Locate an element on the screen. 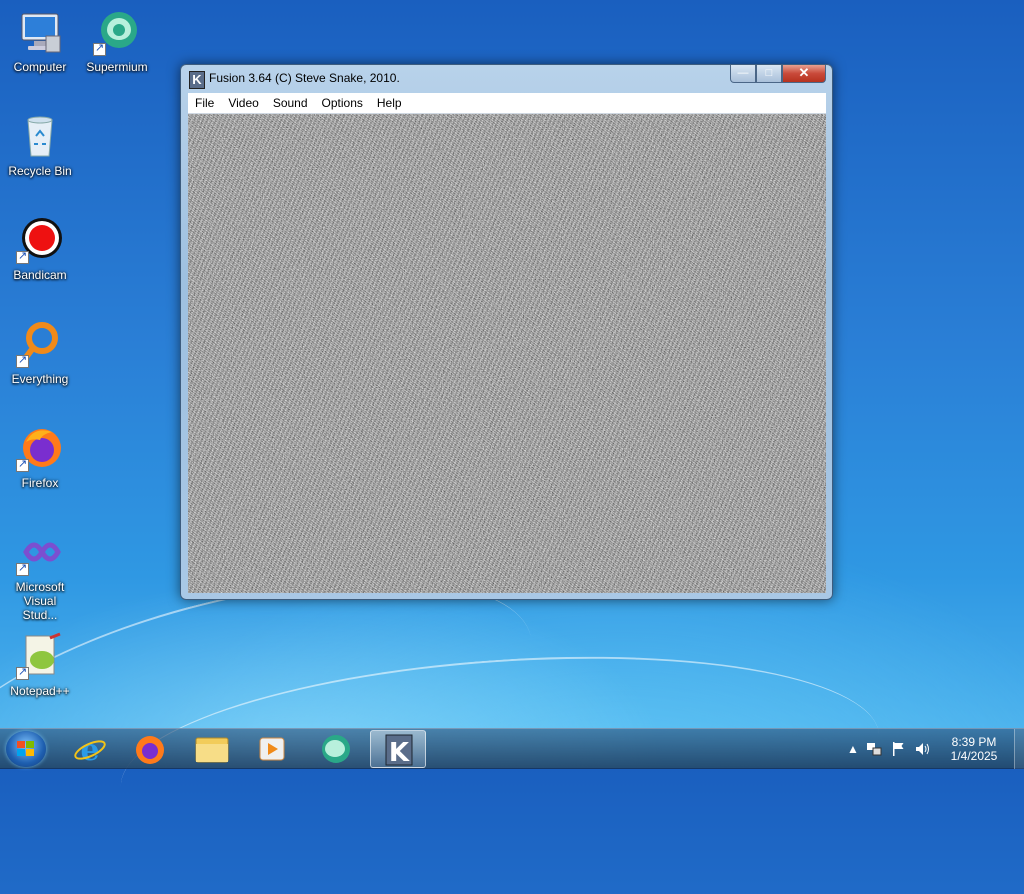 Image resolution: width=1024 pixels, height=894 pixels. menu-sound: Sound is located at coordinates (290, 103).